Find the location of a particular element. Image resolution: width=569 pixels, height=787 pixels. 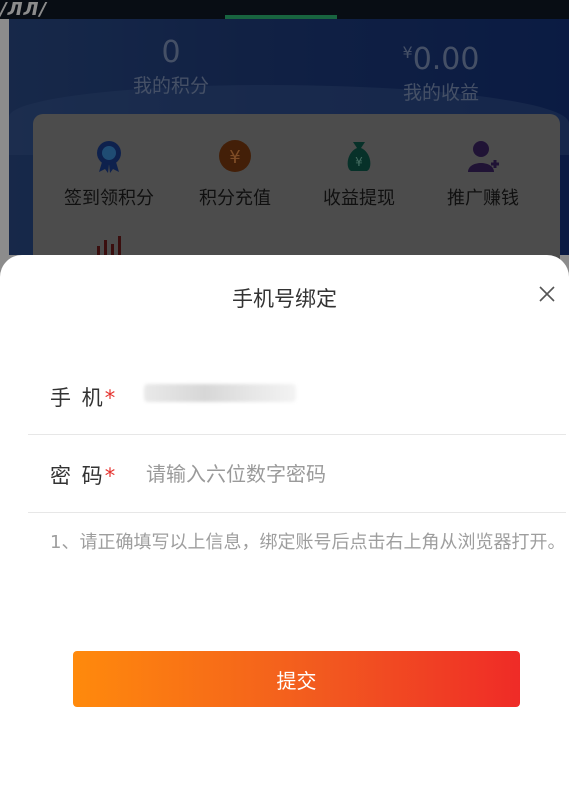

bind-tip: 1、请正确填写以上信息，绑定账号后点击右上角从浏览器打开。 is located at coordinates (308, 542).